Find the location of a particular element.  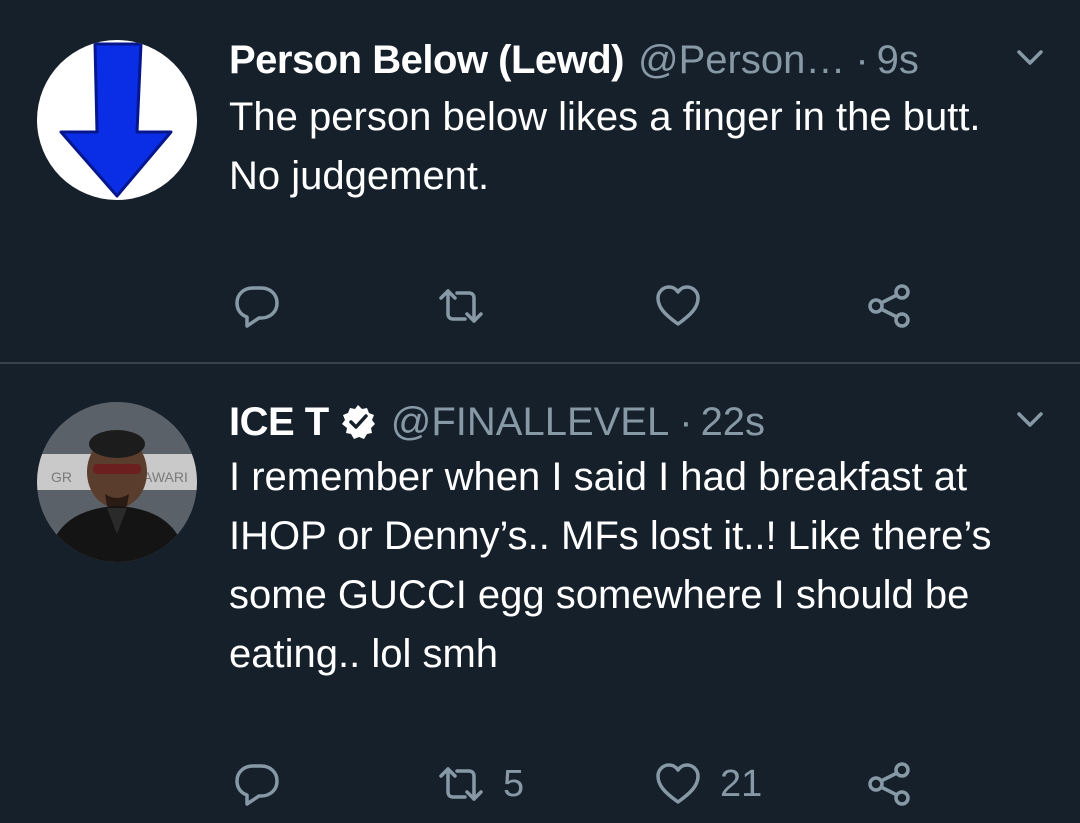

profile-photo: GR AWARI is located at coordinates (117, 482).